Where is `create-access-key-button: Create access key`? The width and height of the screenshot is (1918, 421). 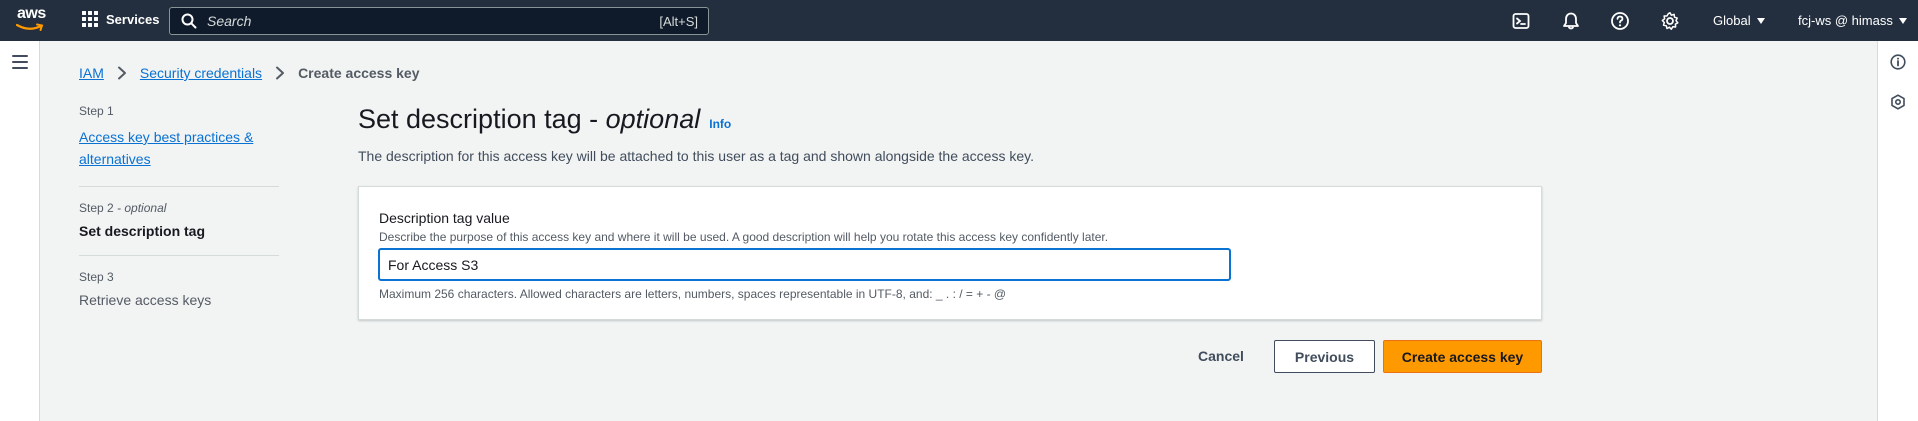 create-access-key-button: Create access key is located at coordinates (1462, 356).